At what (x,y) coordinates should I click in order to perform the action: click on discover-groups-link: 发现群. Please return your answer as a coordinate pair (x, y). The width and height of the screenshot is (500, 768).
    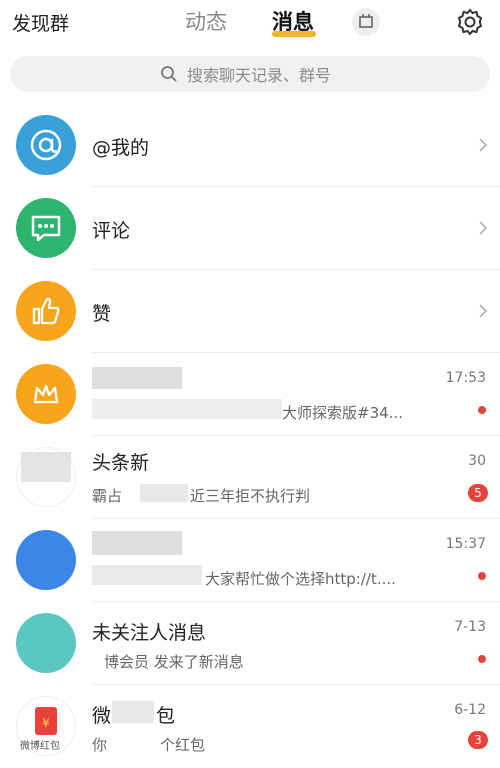
    Looking at the image, I should click on (40, 22).